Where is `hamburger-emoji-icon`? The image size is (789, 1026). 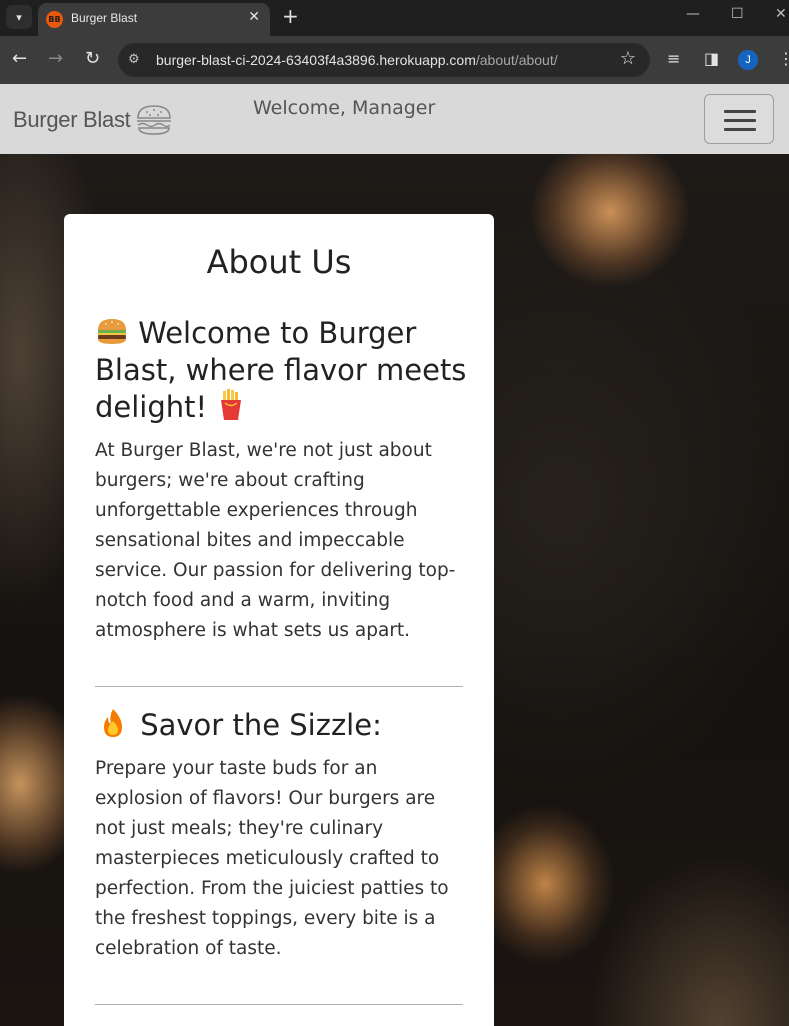 hamburger-emoji-icon is located at coordinates (112, 331).